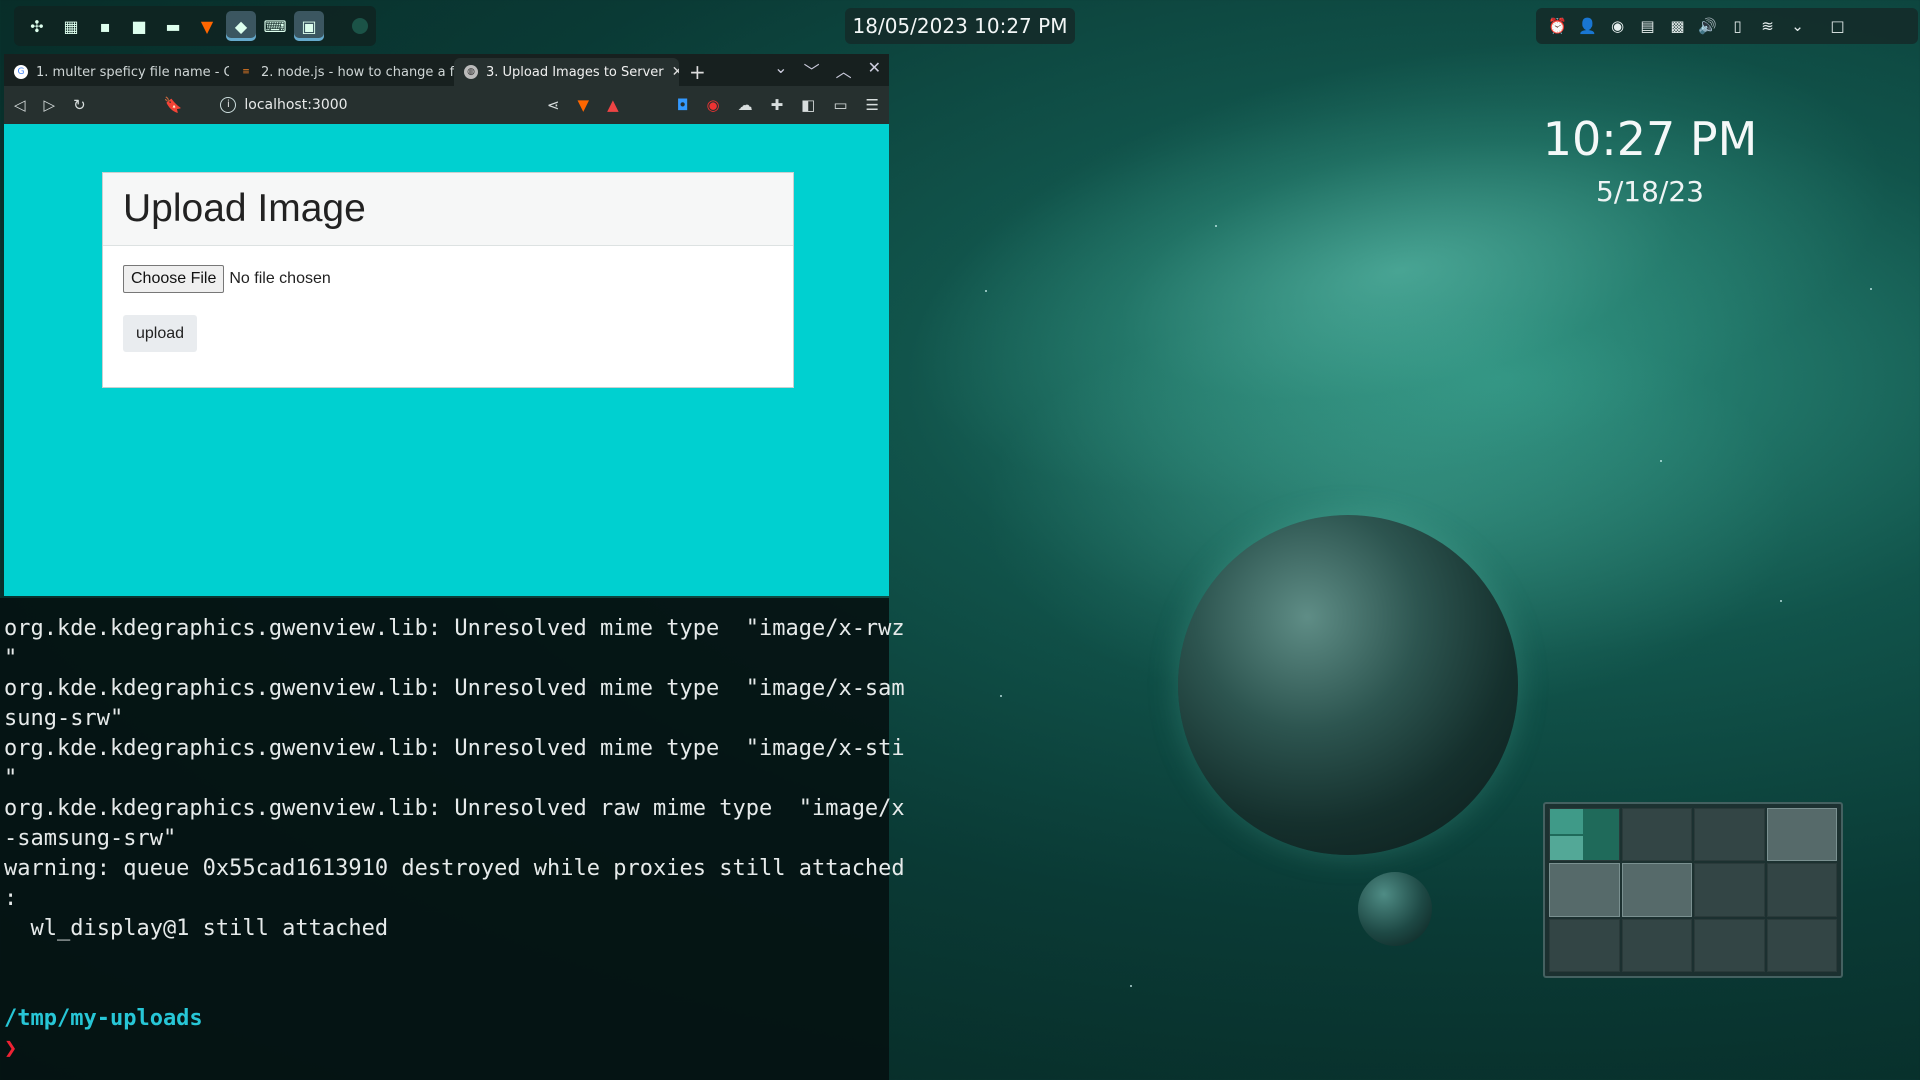 The width and height of the screenshot is (1920, 1080). I want to click on battery-icon: ▯, so click(1737, 26).